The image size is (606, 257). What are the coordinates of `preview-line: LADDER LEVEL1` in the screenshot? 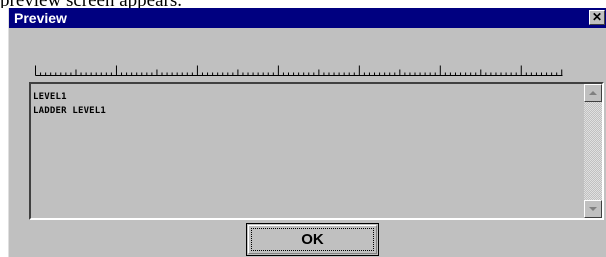 It's located at (70, 111).